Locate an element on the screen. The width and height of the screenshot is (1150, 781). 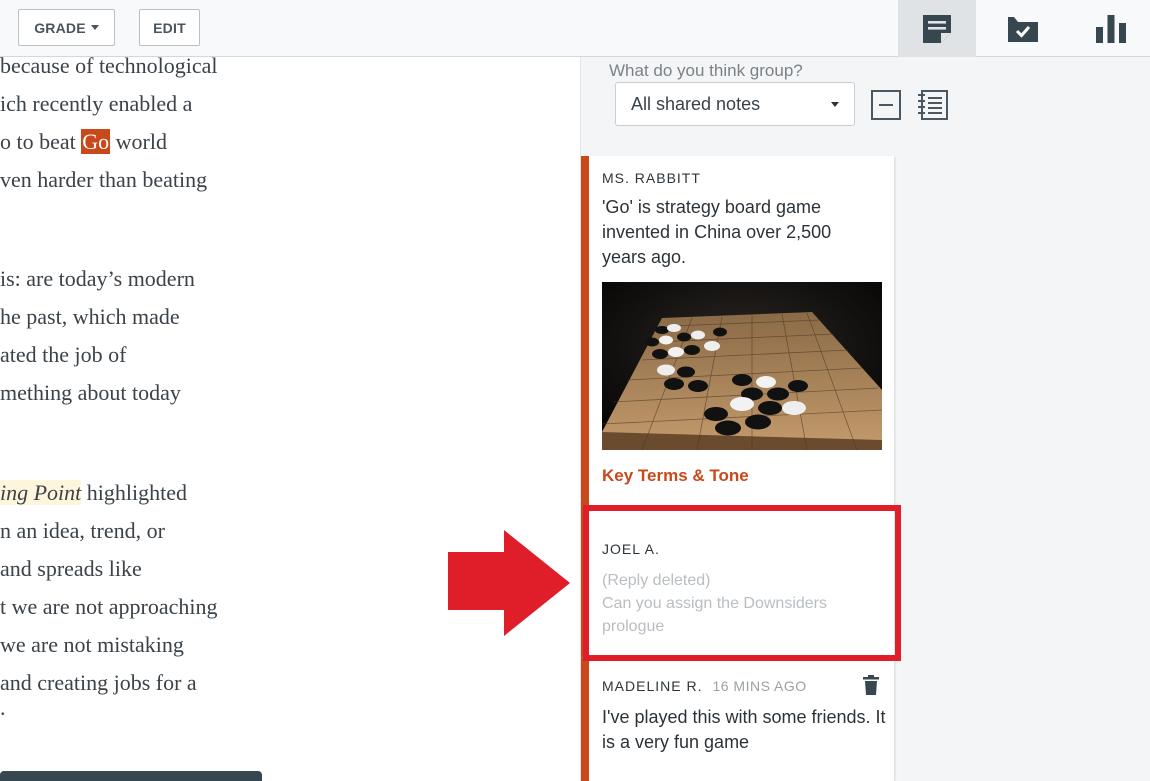
text-line: o to beat Go world is located at coordinates (83, 142).